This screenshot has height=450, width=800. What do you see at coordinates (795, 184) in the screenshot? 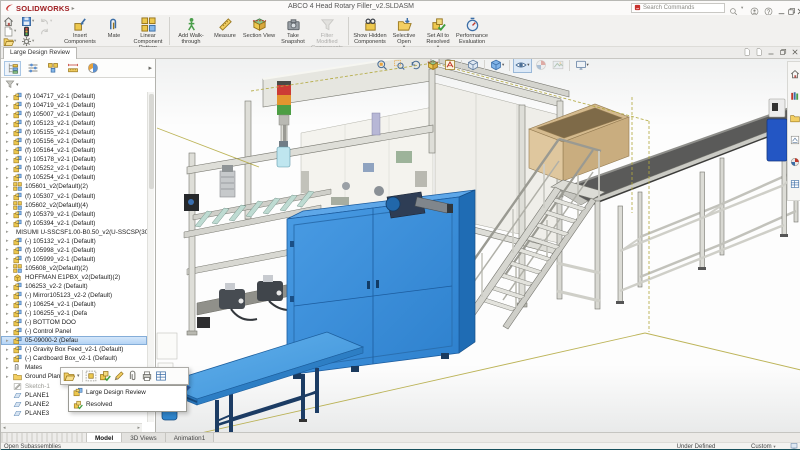
I see `taskpane-custom-properties` at bounding box center [795, 184].